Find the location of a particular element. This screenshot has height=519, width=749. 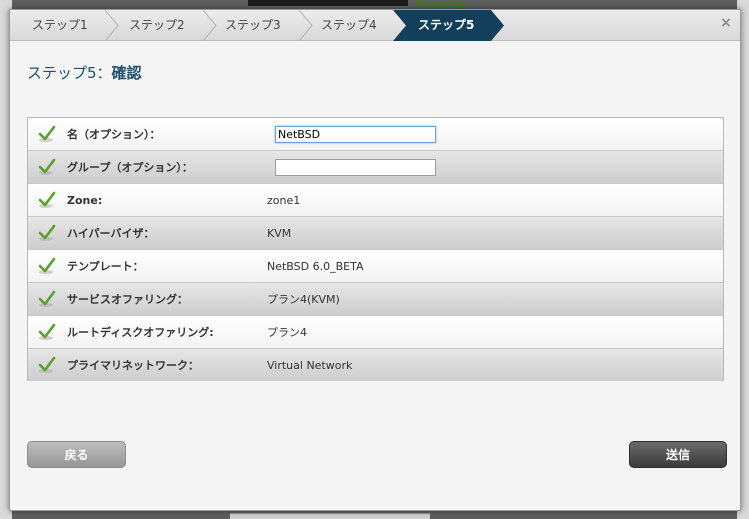

tab-step-2-label: ステップ2 is located at coordinates (157, 25).